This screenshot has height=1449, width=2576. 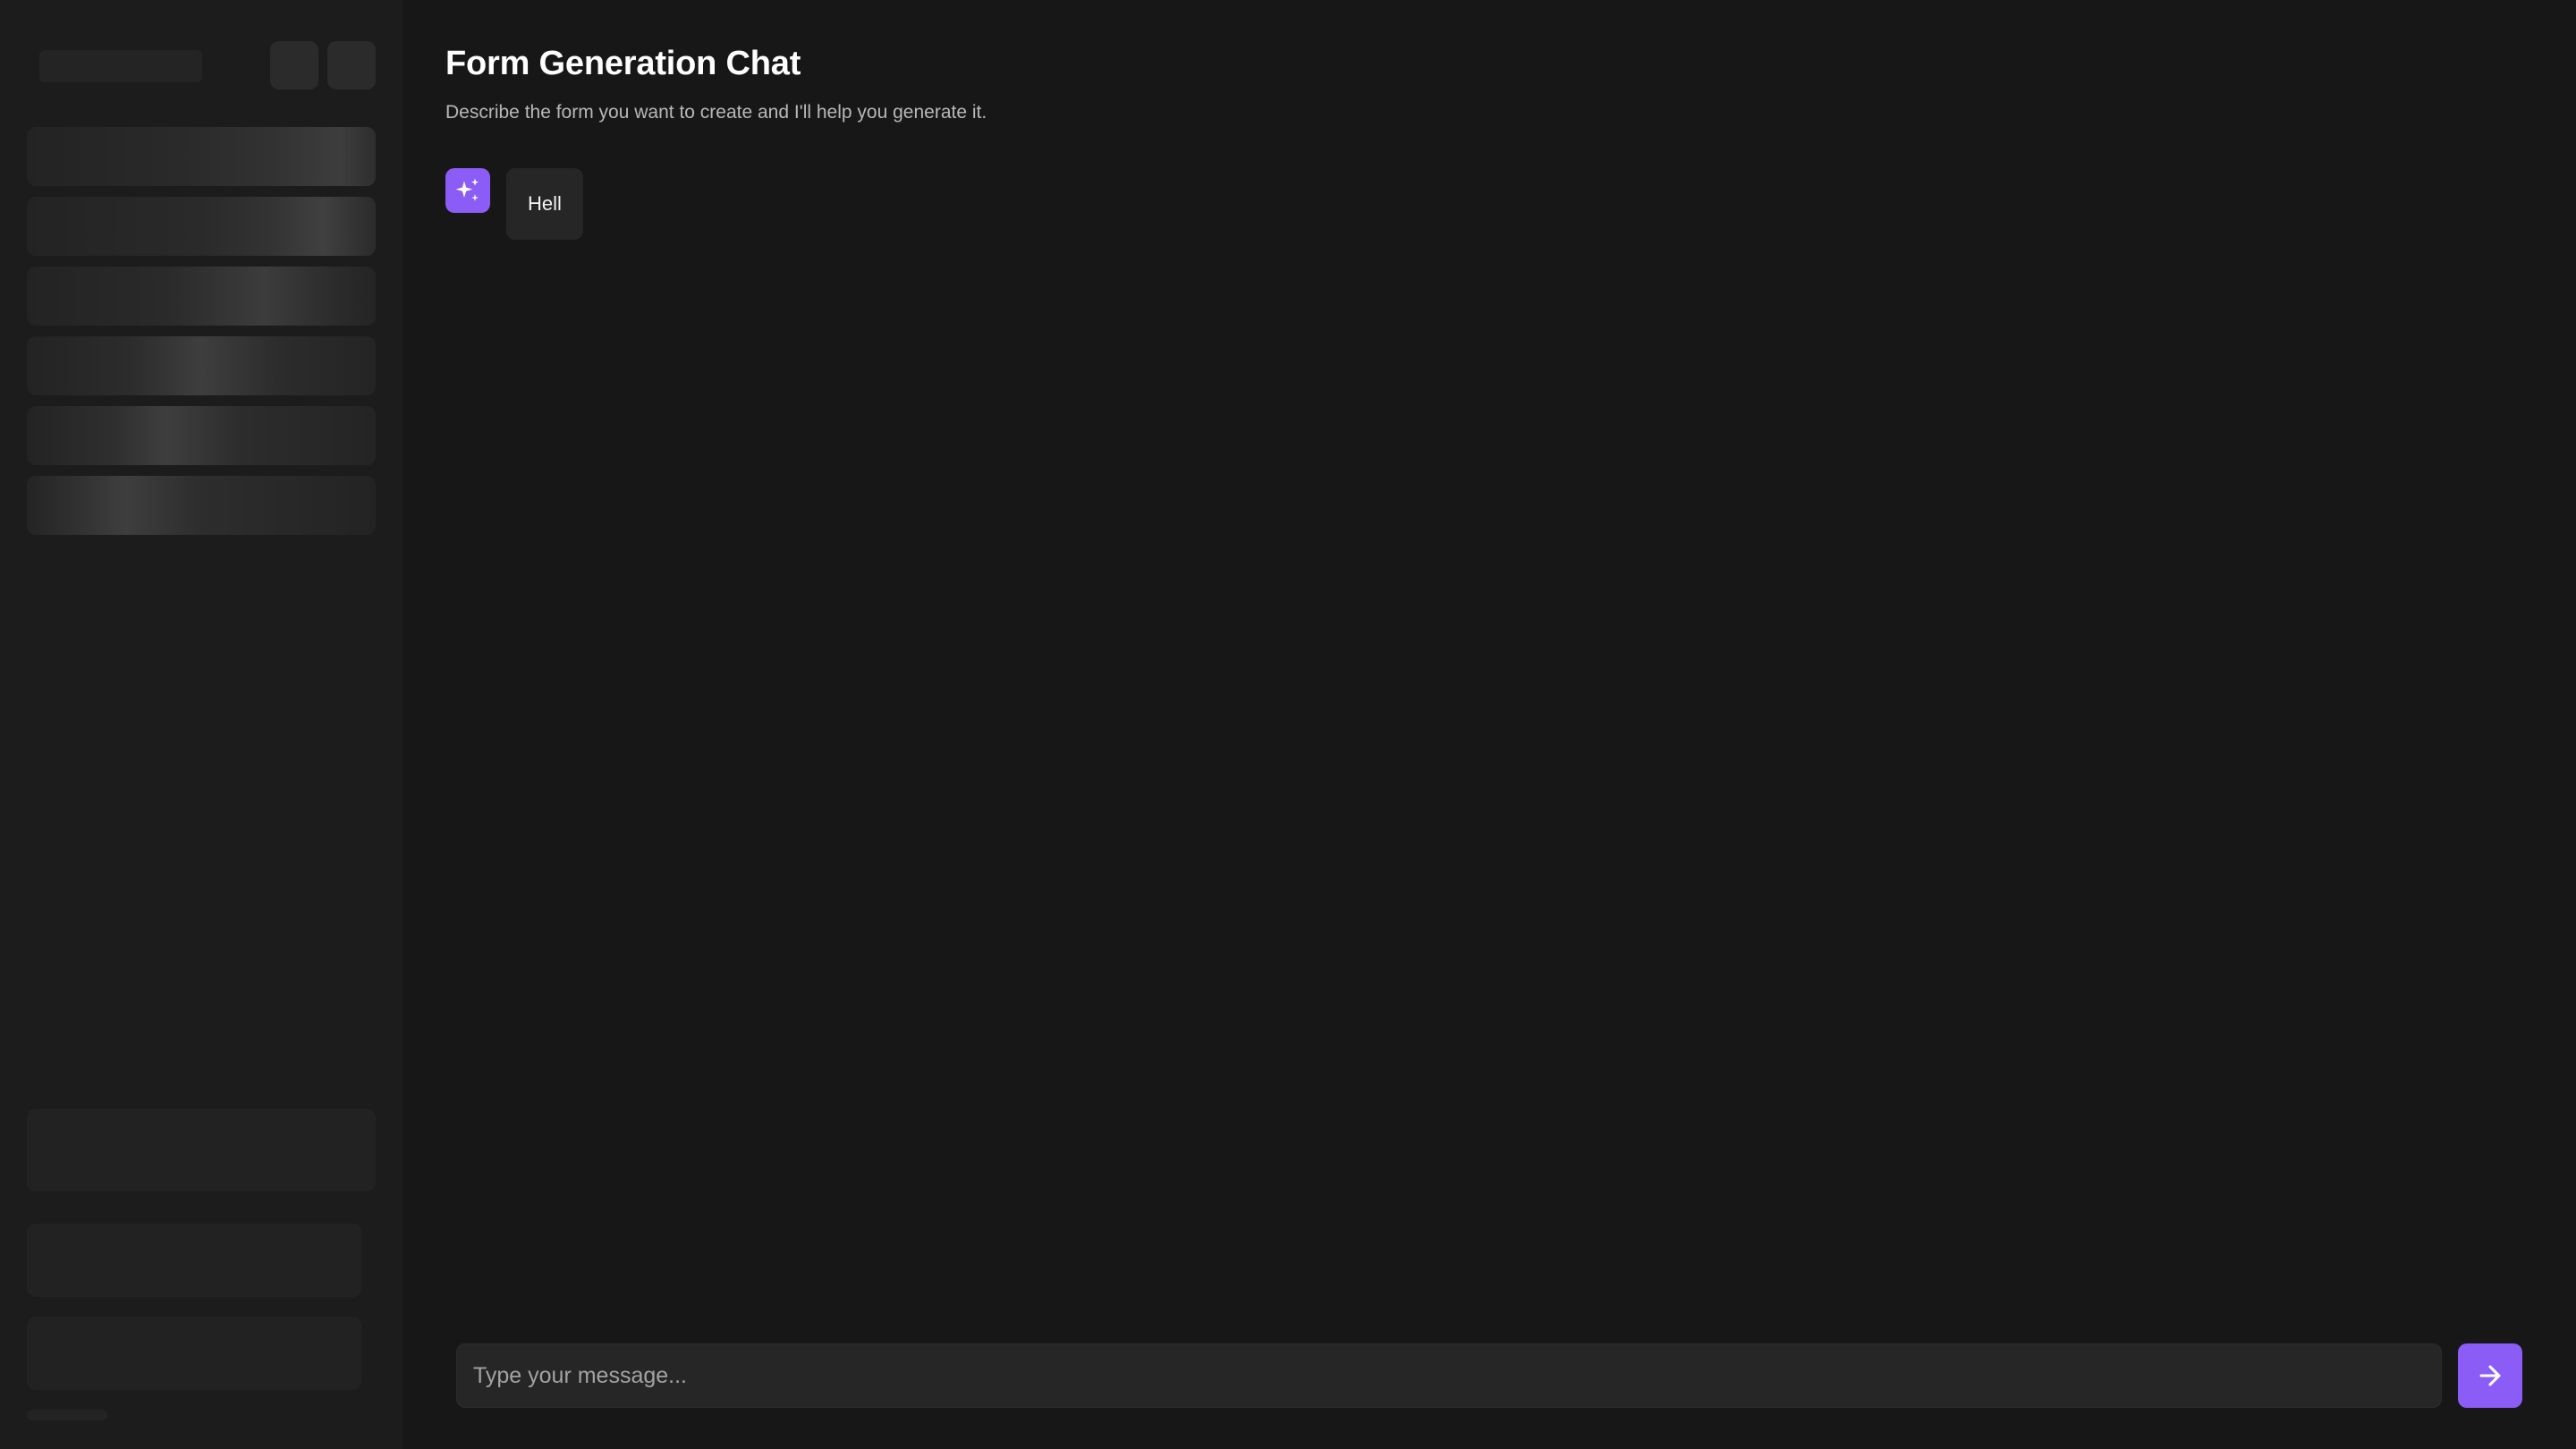 I want to click on sparkles-icon, so click(x=467, y=189).